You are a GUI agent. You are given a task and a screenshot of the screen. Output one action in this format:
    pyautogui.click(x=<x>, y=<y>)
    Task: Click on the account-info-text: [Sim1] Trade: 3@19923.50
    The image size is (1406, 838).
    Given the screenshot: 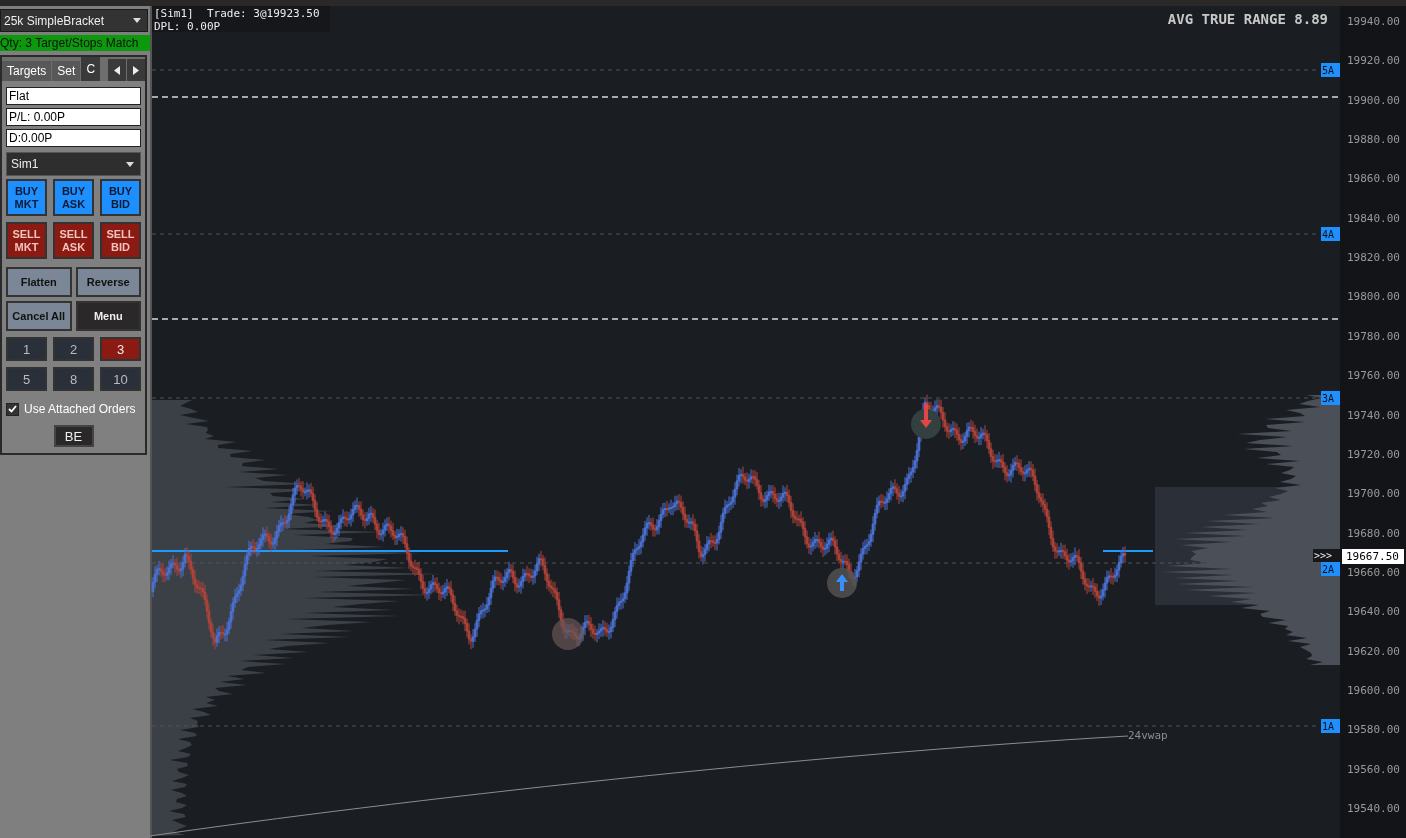 What is the action you would take?
    pyautogui.click(x=237, y=13)
    